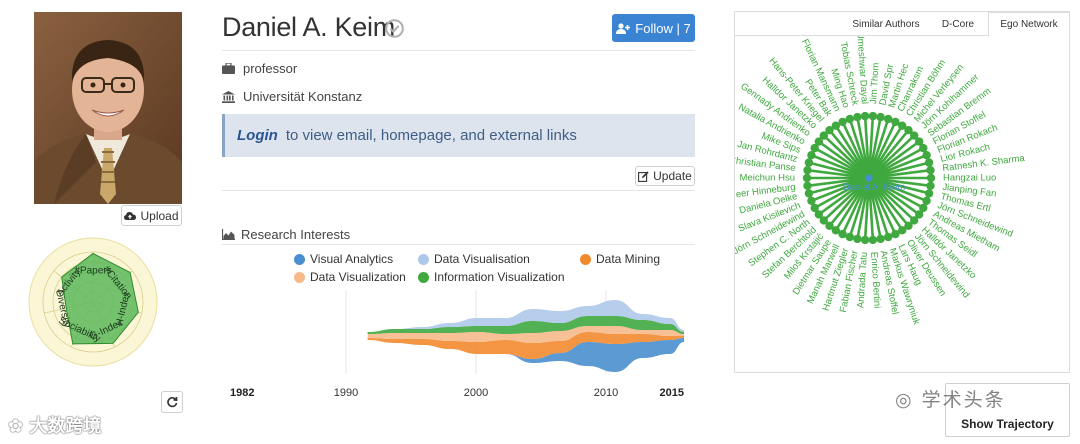 The width and height of the screenshot is (1080, 444). What do you see at coordinates (499, 277) in the screenshot?
I see `legend-label: Information Visualization` at bounding box center [499, 277].